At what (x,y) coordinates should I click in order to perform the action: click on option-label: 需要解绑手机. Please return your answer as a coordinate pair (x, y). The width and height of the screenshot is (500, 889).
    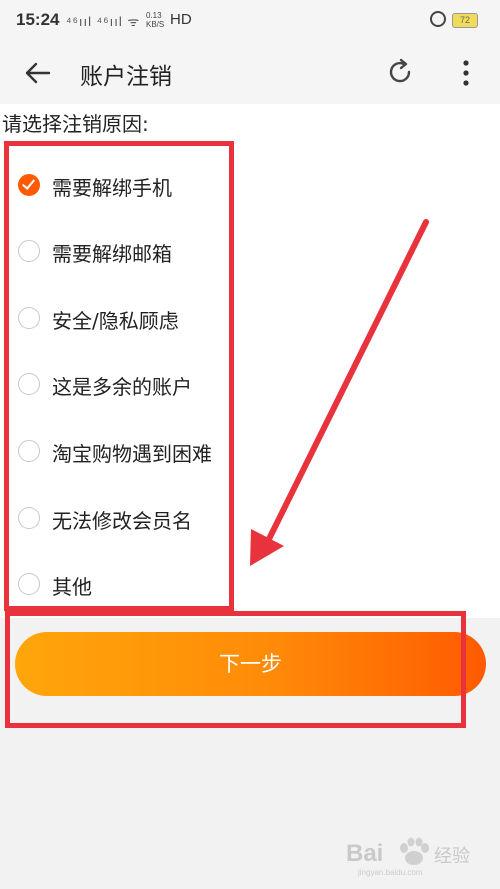
    Looking at the image, I should click on (112, 188).